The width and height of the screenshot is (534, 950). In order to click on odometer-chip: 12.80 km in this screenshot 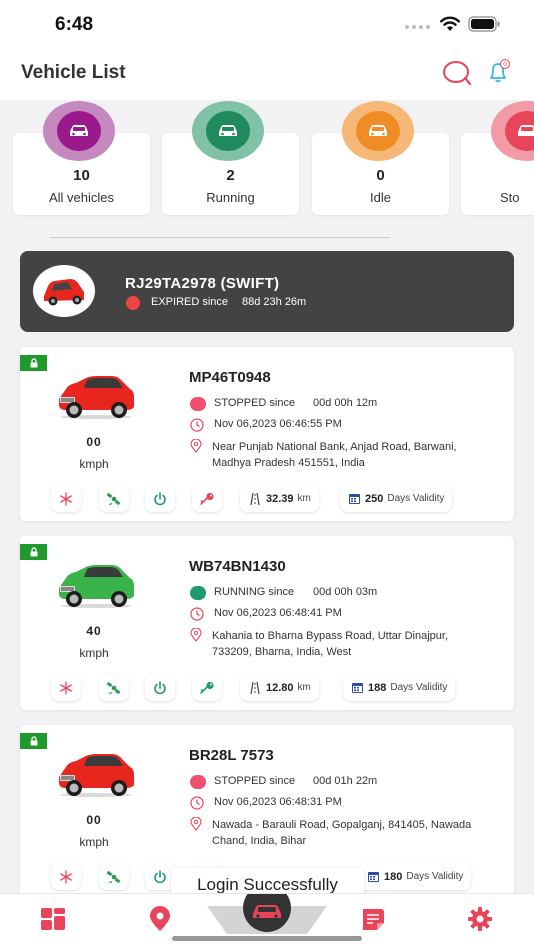, I will do `click(279, 687)`.